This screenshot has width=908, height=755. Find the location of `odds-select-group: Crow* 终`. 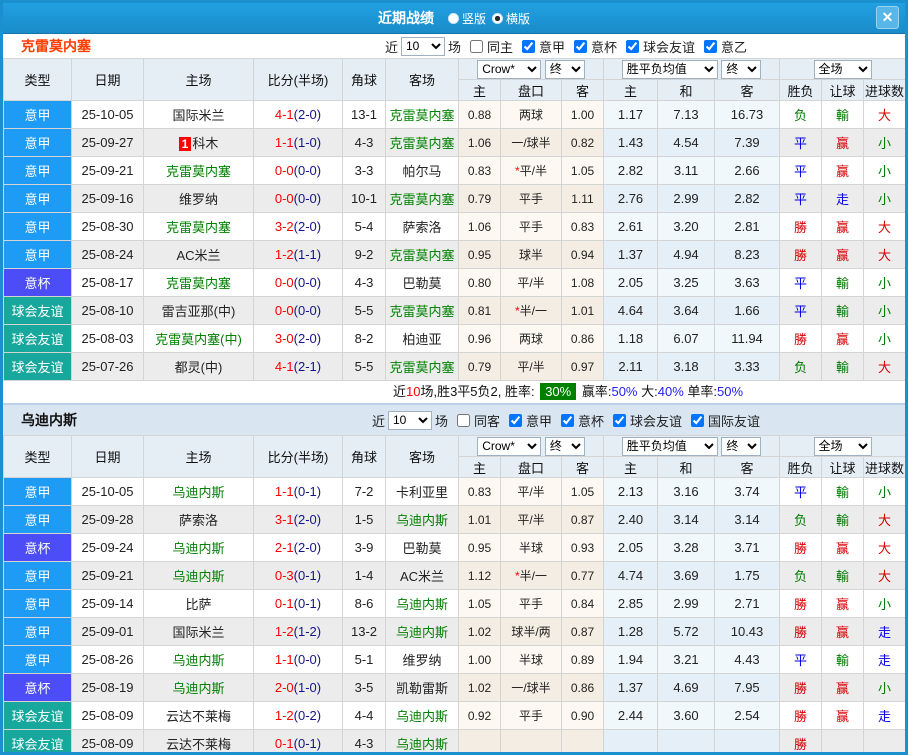

odds-select-group: Crow* 终 is located at coordinates (531, 69).